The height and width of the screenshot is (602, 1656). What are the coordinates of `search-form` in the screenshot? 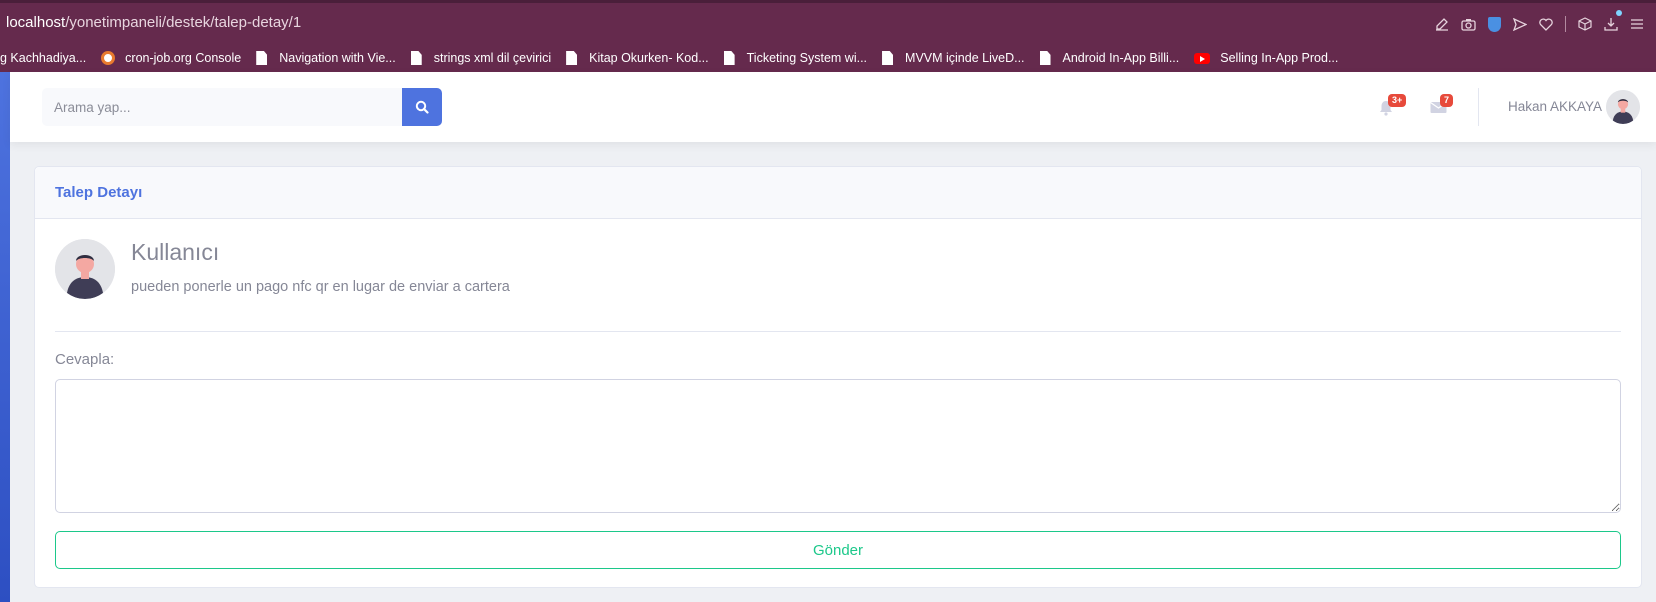 It's located at (242, 107).